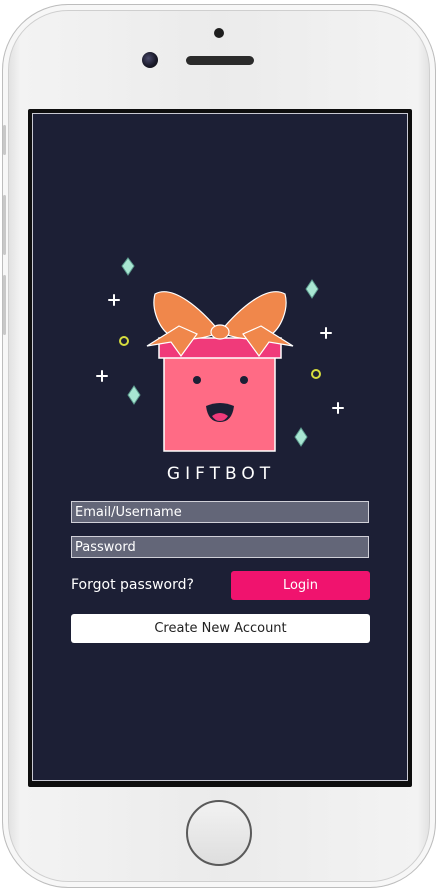  Describe the element at coordinates (4, 305) in the screenshot. I see `volume-down-button` at that location.